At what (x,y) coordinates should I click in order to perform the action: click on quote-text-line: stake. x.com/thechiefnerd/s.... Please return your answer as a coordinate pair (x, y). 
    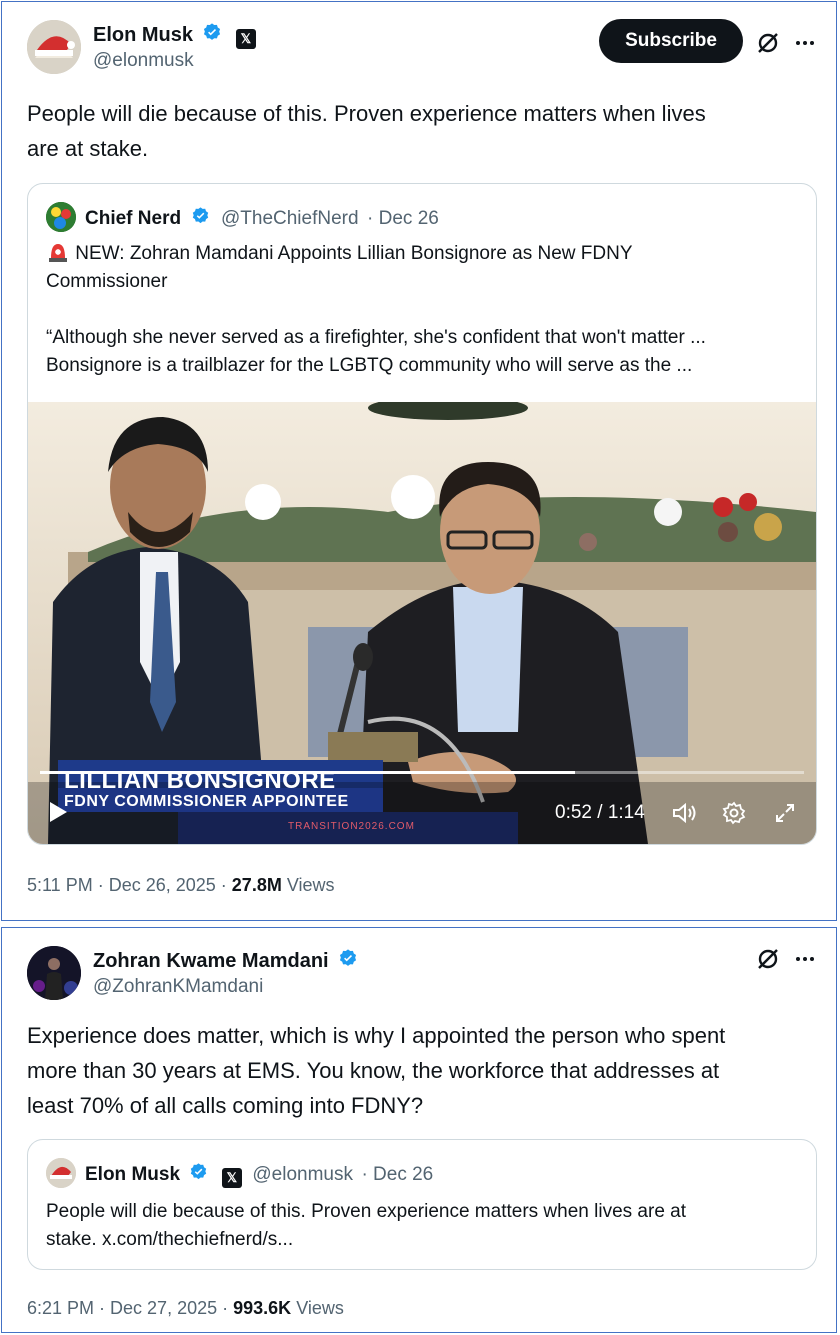
    Looking at the image, I should click on (170, 1239).